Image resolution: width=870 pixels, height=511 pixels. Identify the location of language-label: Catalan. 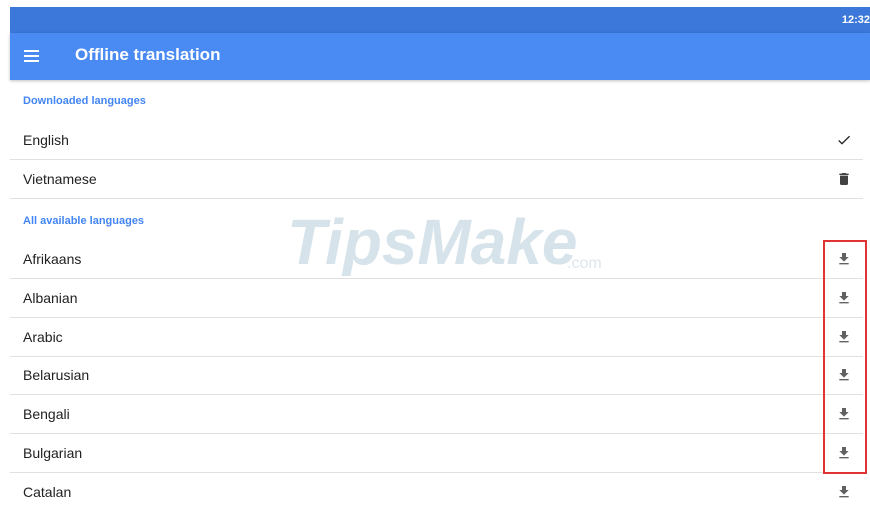
(47, 492).